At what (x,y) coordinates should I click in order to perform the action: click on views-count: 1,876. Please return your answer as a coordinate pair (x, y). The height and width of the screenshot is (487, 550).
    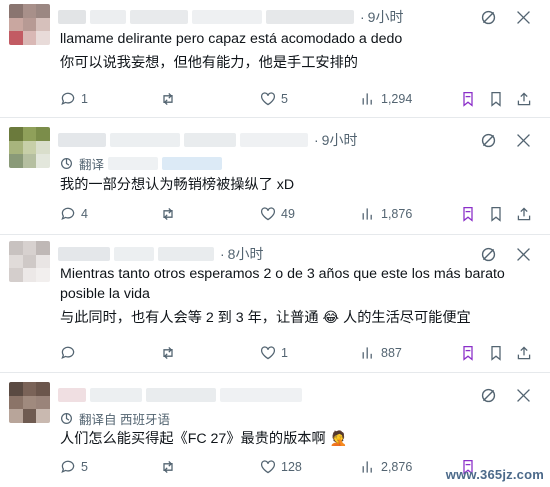
    Looking at the image, I should click on (397, 214).